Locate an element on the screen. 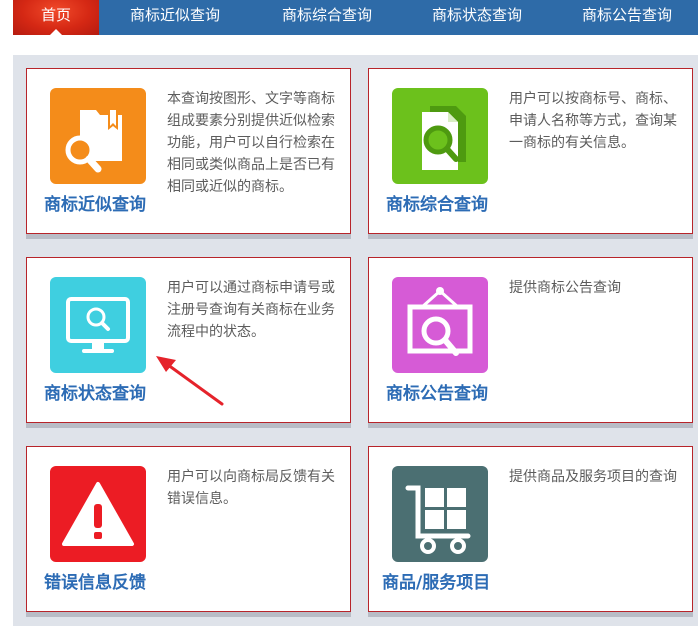 This screenshot has width=698, height=626. card-title-similar-search: 商标近似查询 is located at coordinates (95, 202).